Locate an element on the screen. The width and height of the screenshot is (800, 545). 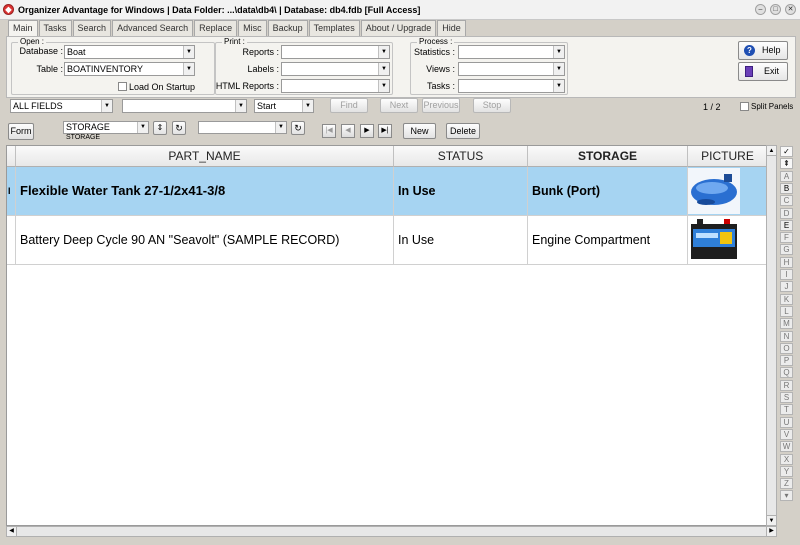
tasks-select: ▼ is located at coordinates (511, 86).